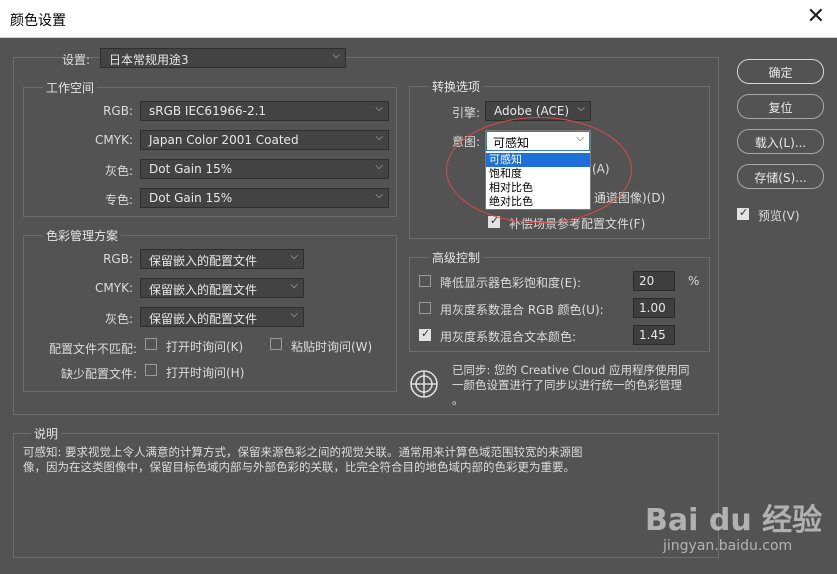 The image size is (837, 574). What do you see at coordinates (424, 384) in the screenshot?
I see `sync-globe-icon` at bounding box center [424, 384].